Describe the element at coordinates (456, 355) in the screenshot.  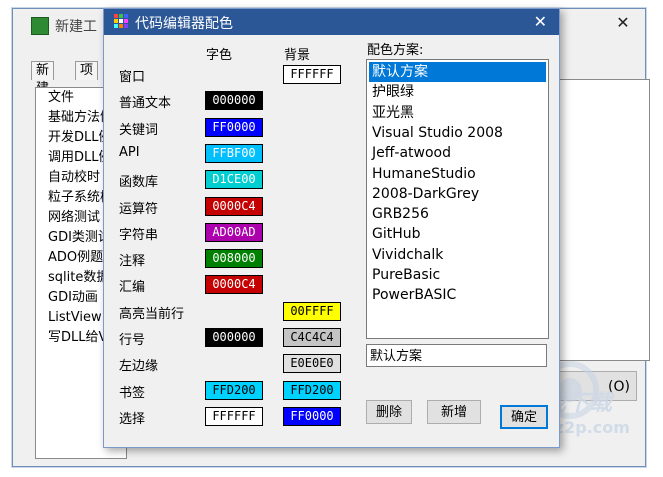
I see `scheme-name-input: 默认方案` at that location.